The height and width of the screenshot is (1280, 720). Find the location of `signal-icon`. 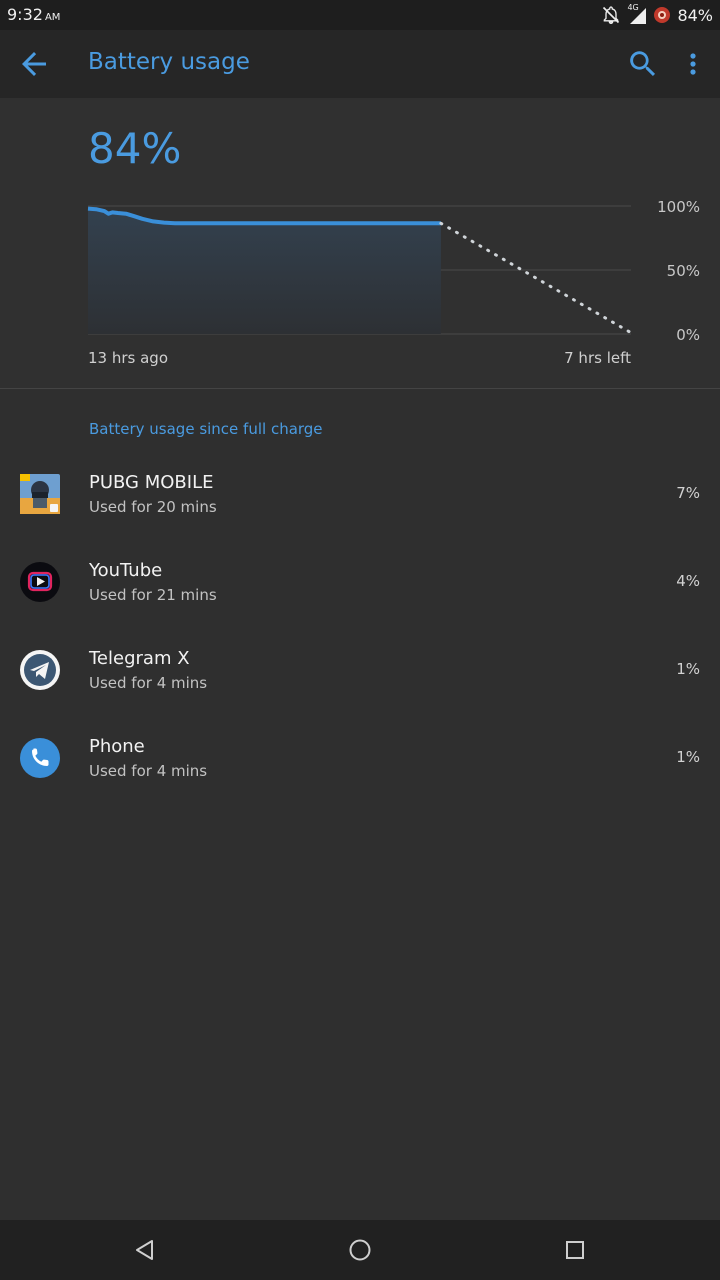

signal-icon is located at coordinates (638, 16).